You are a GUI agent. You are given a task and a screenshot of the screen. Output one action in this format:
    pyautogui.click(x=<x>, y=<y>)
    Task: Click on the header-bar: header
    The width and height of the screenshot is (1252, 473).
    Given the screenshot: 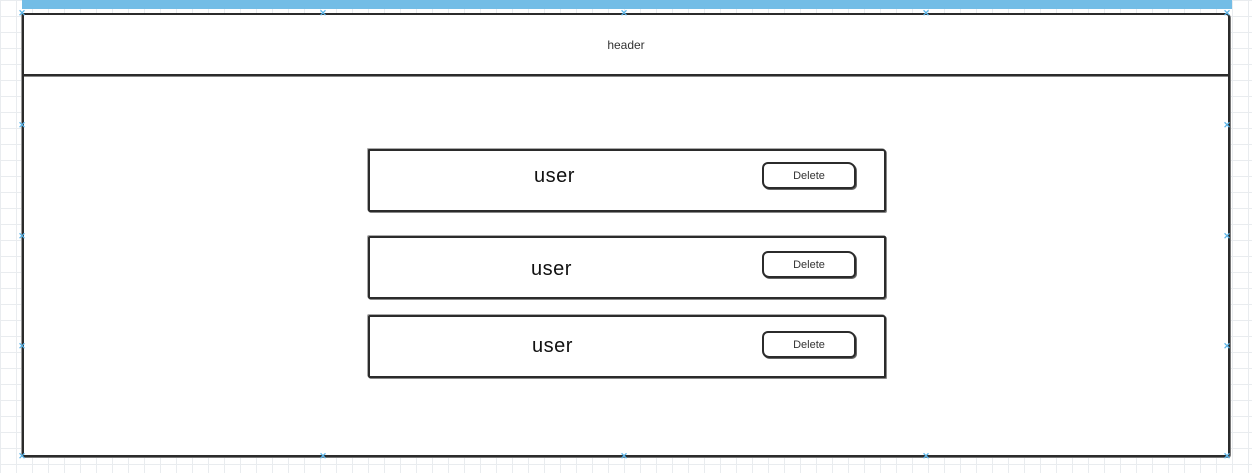 What is the action you would take?
    pyautogui.click(x=626, y=45)
    